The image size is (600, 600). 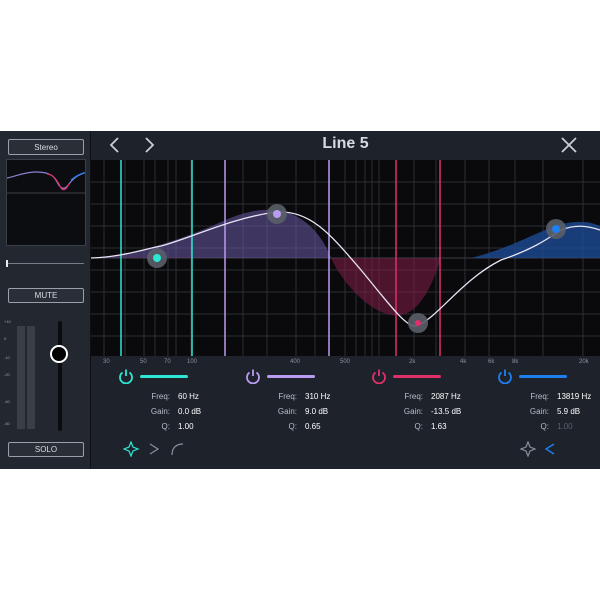 What do you see at coordinates (277, 214) in the screenshot?
I see `band2-node` at bounding box center [277, 214].